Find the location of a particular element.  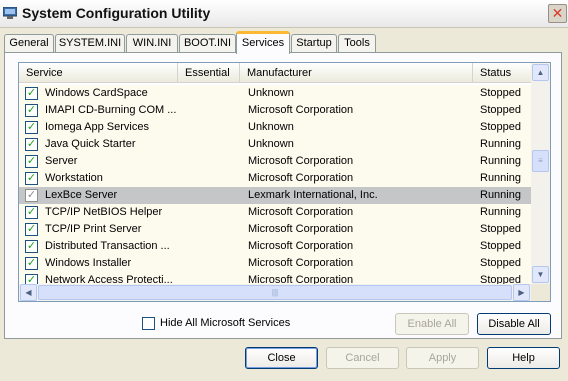

tab-boot-ini: BOOT.INI is located at coordinates (207, 43).